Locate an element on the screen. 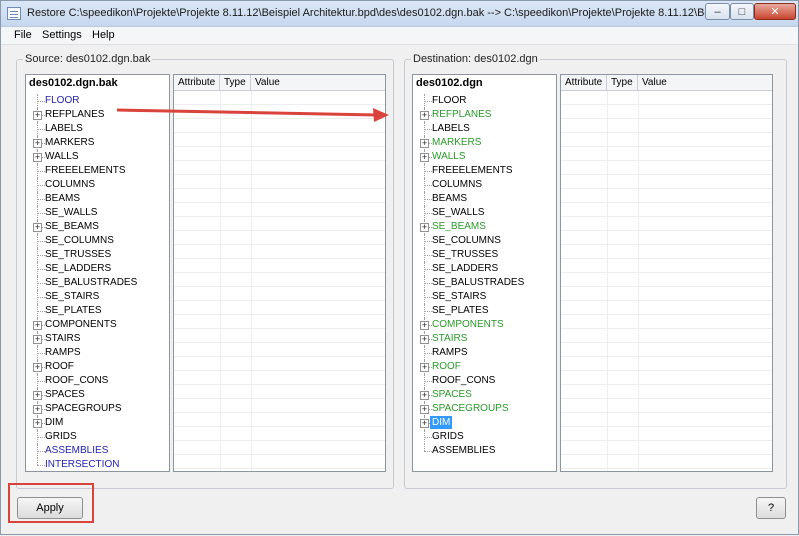  tree-node: ASSEMBLIES is located at coordinates (96, 451).